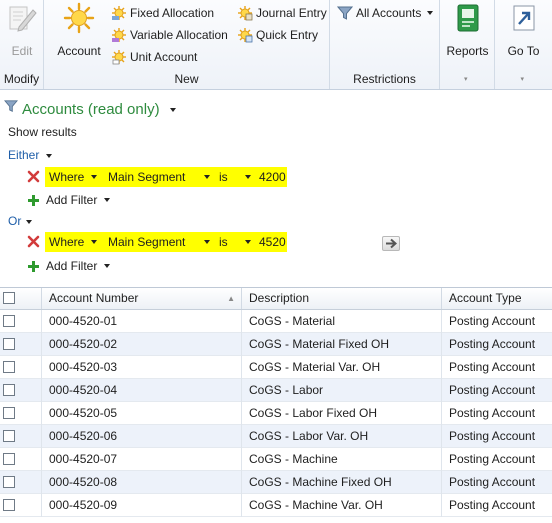 This screenshot has height=523, width=552. What do you see at coordinates (345, 13) in the screenshot?
I see `funnel-icon` at bounding box center [345, 13].